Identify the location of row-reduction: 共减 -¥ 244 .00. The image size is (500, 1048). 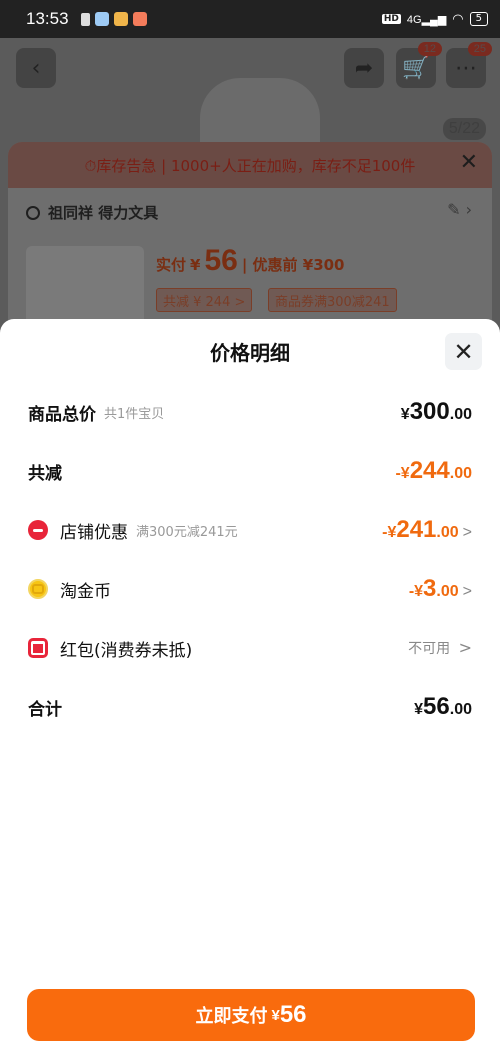
(250, 471).